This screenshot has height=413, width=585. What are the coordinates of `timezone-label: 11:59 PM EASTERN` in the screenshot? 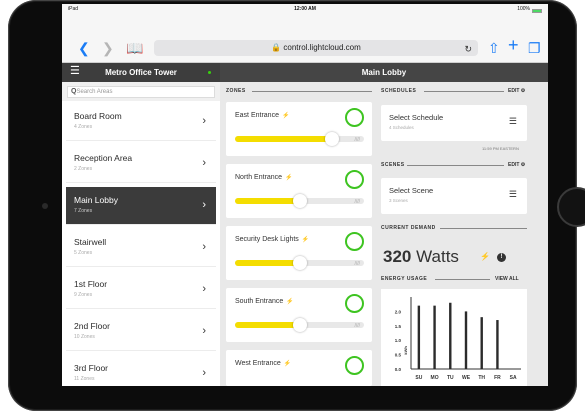 It's located at (500, 148).